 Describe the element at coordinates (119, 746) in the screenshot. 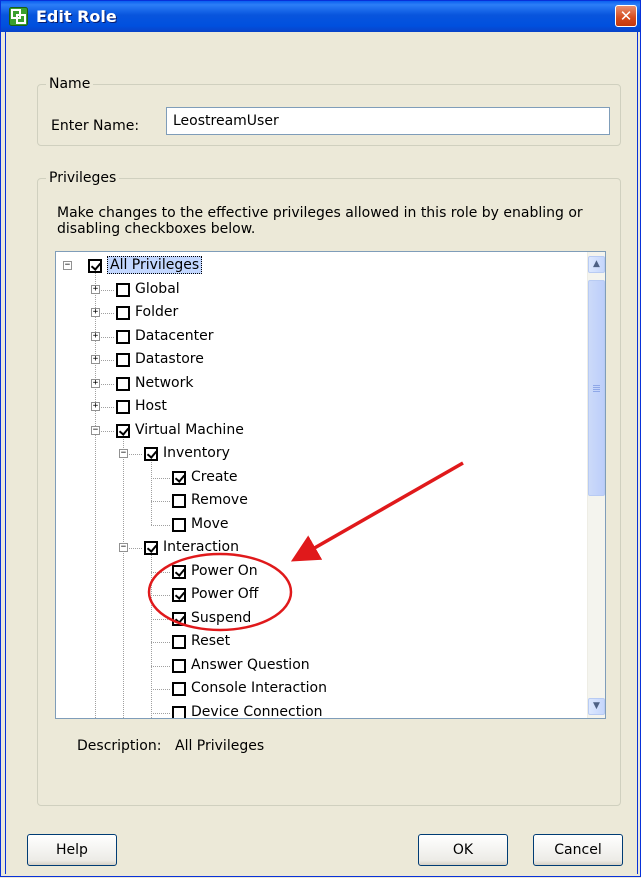

I see `description-label: Description:` at that location.